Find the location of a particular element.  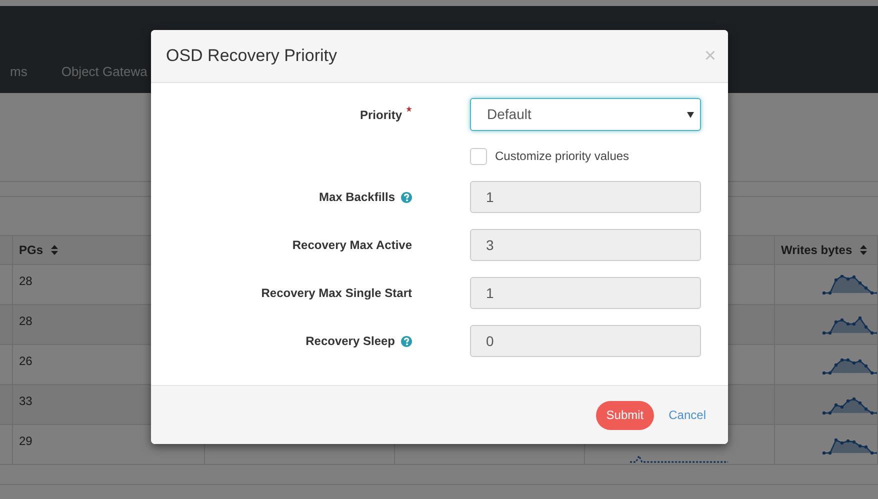

field-label: Max Backfills is located at coordinates (356, 197).